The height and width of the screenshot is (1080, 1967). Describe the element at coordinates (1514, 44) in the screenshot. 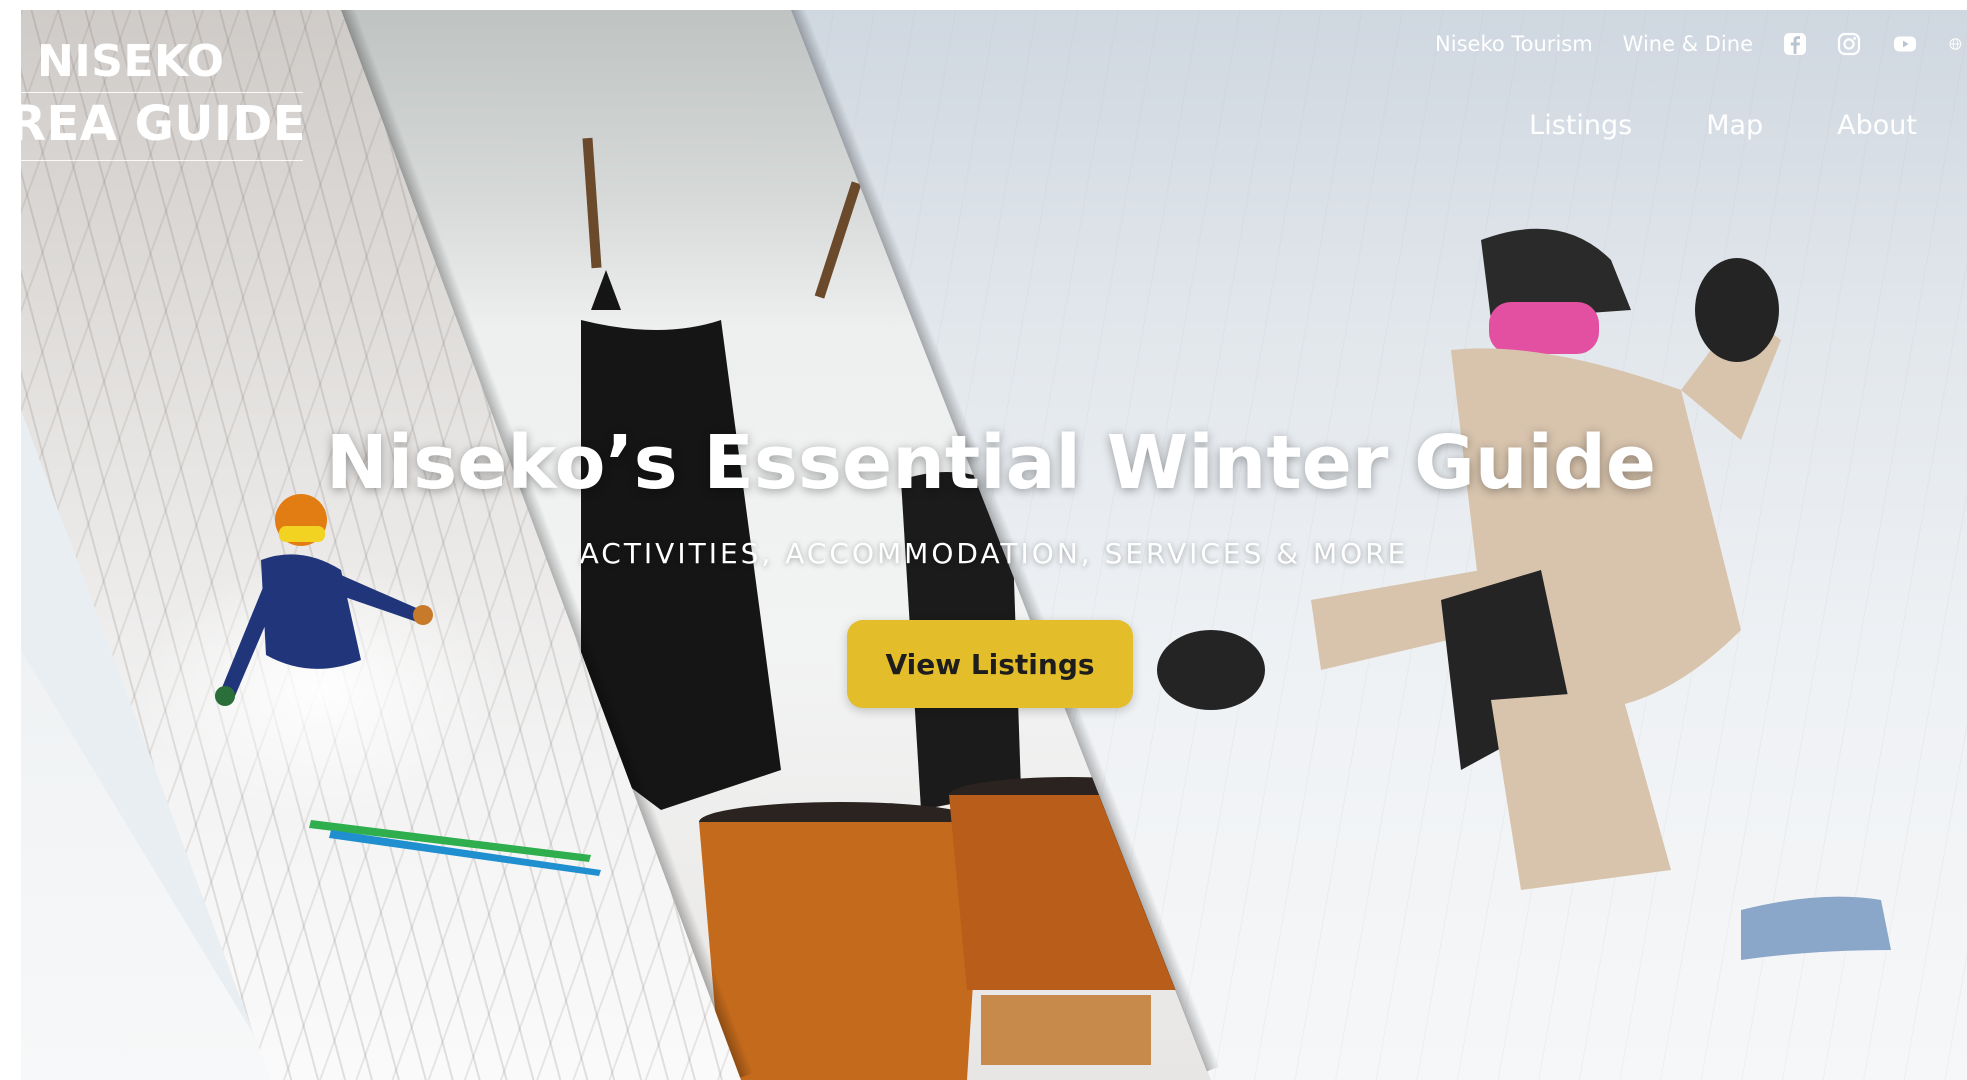

I see `niseko-tourism-link: Niseko Tourism` at that location.